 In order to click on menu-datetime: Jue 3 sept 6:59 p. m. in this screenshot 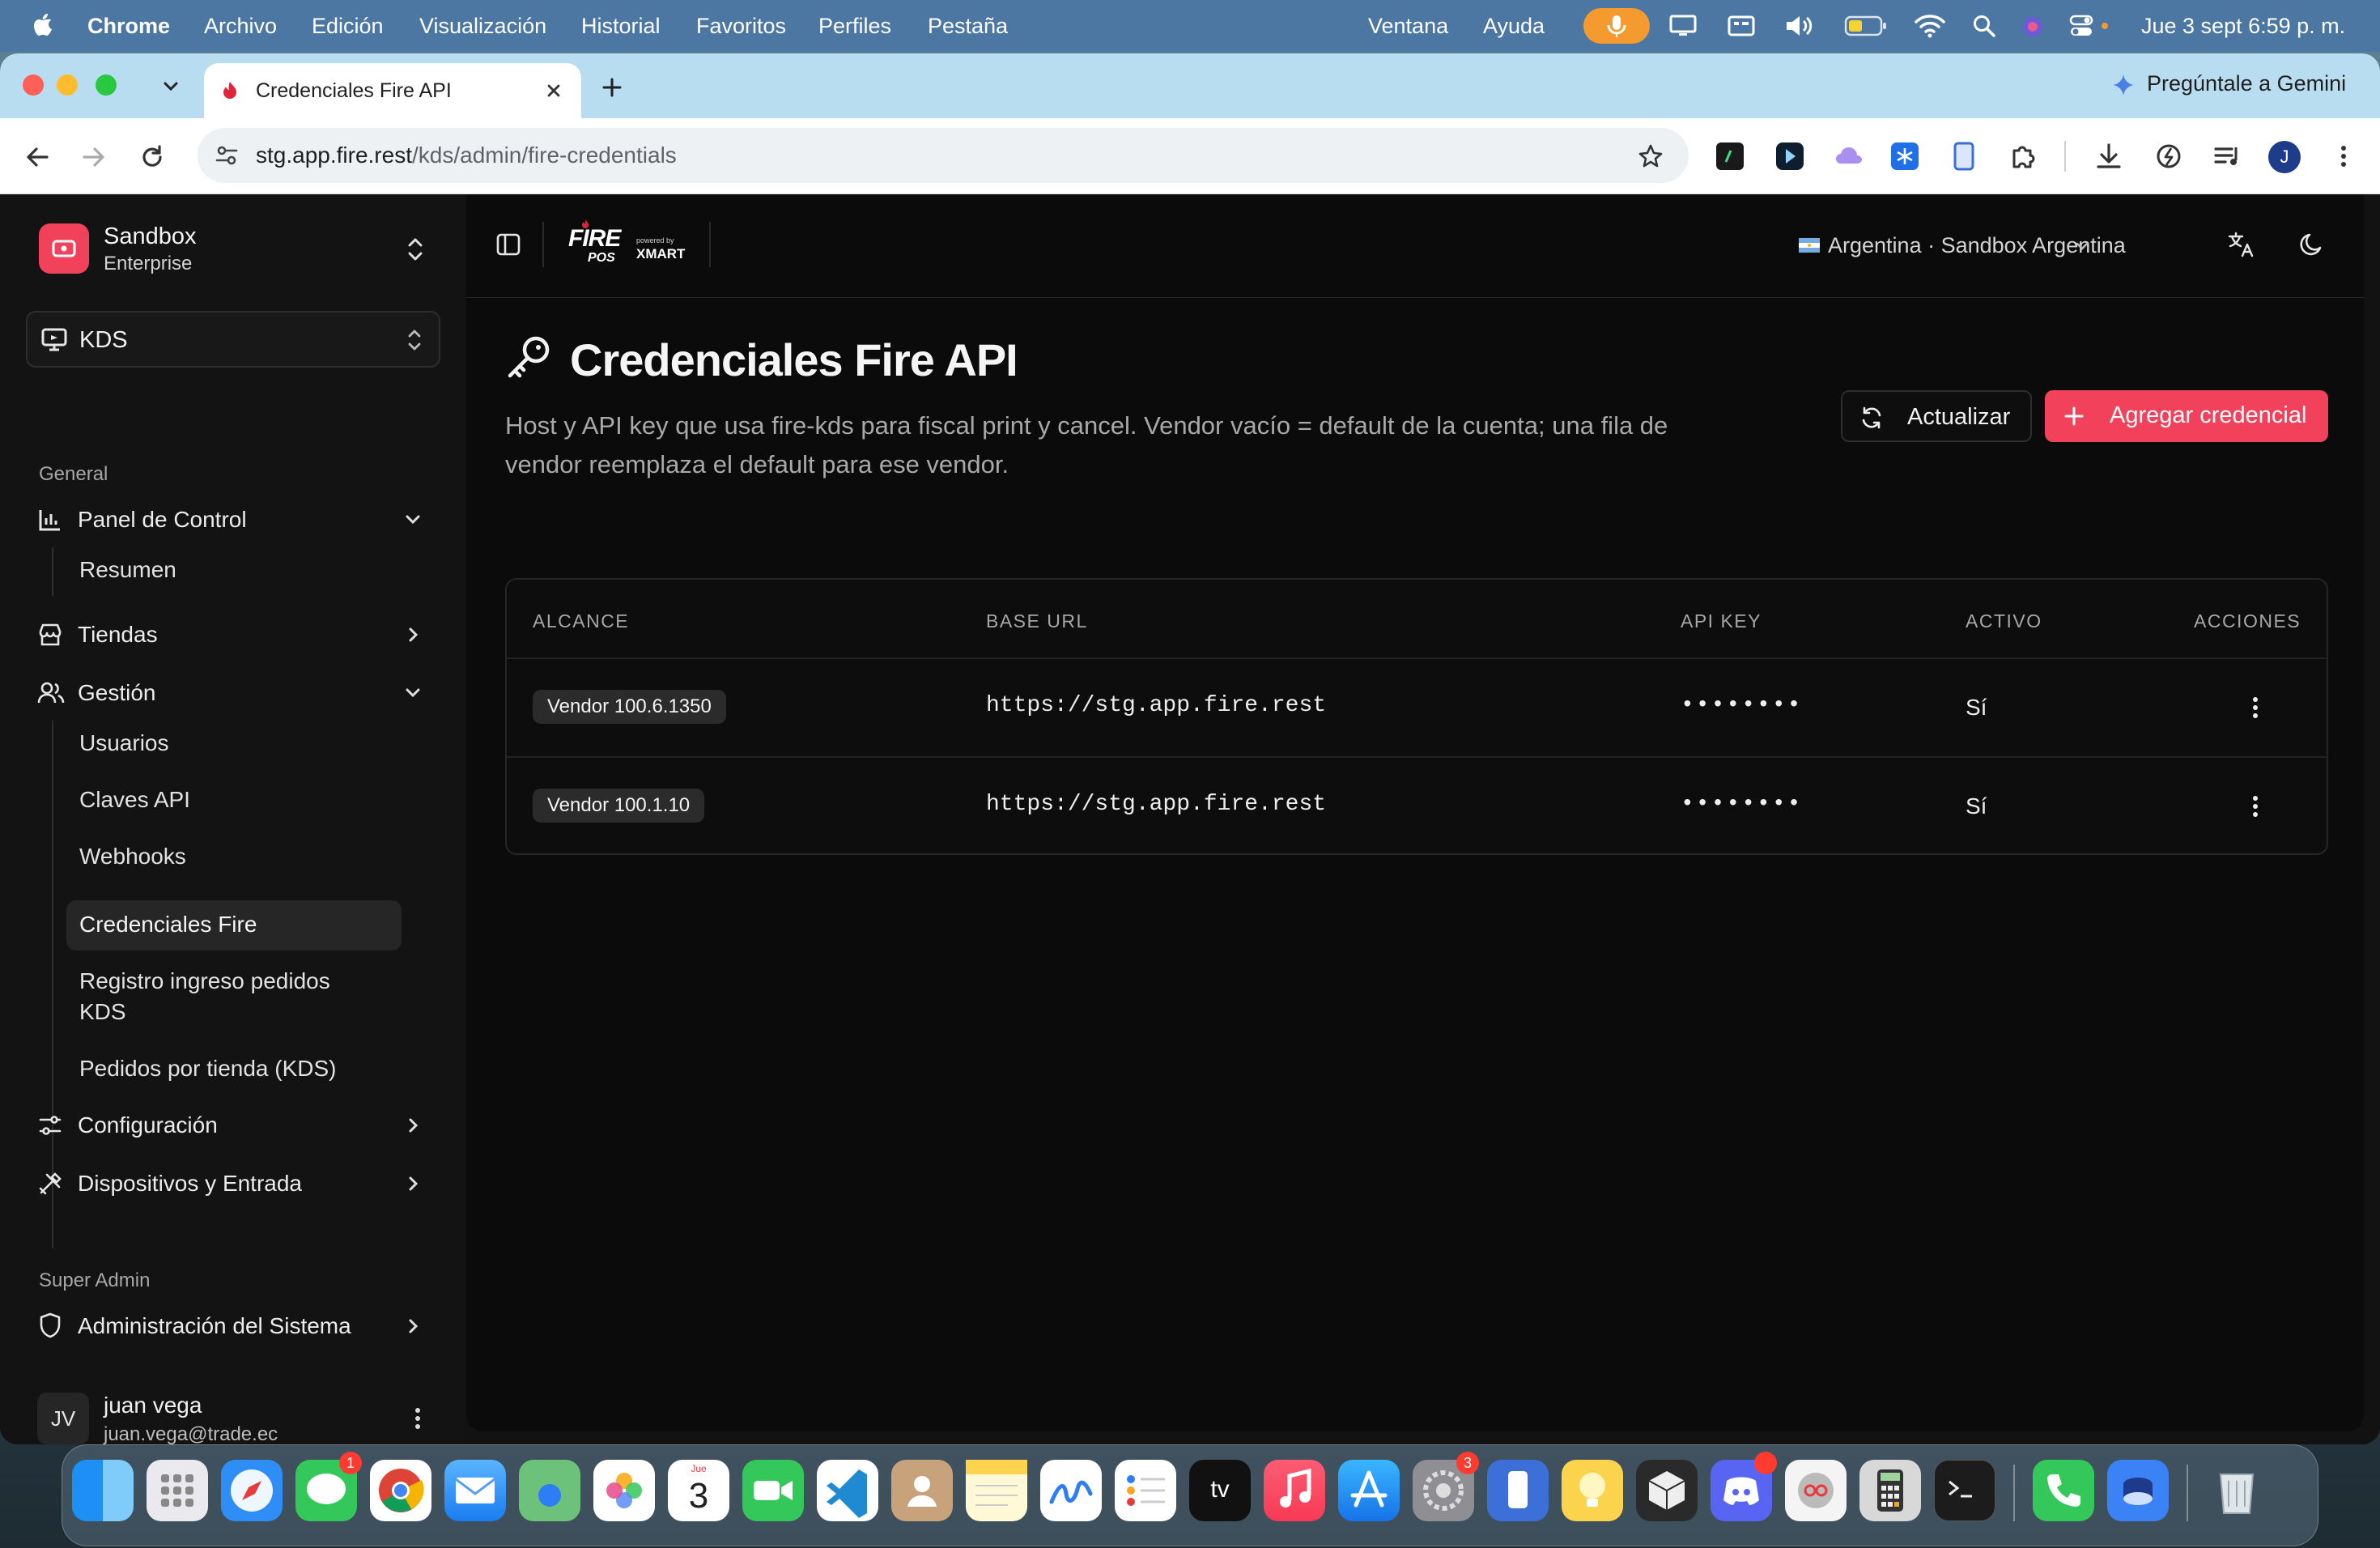, I will do `click(2243, 26)`.